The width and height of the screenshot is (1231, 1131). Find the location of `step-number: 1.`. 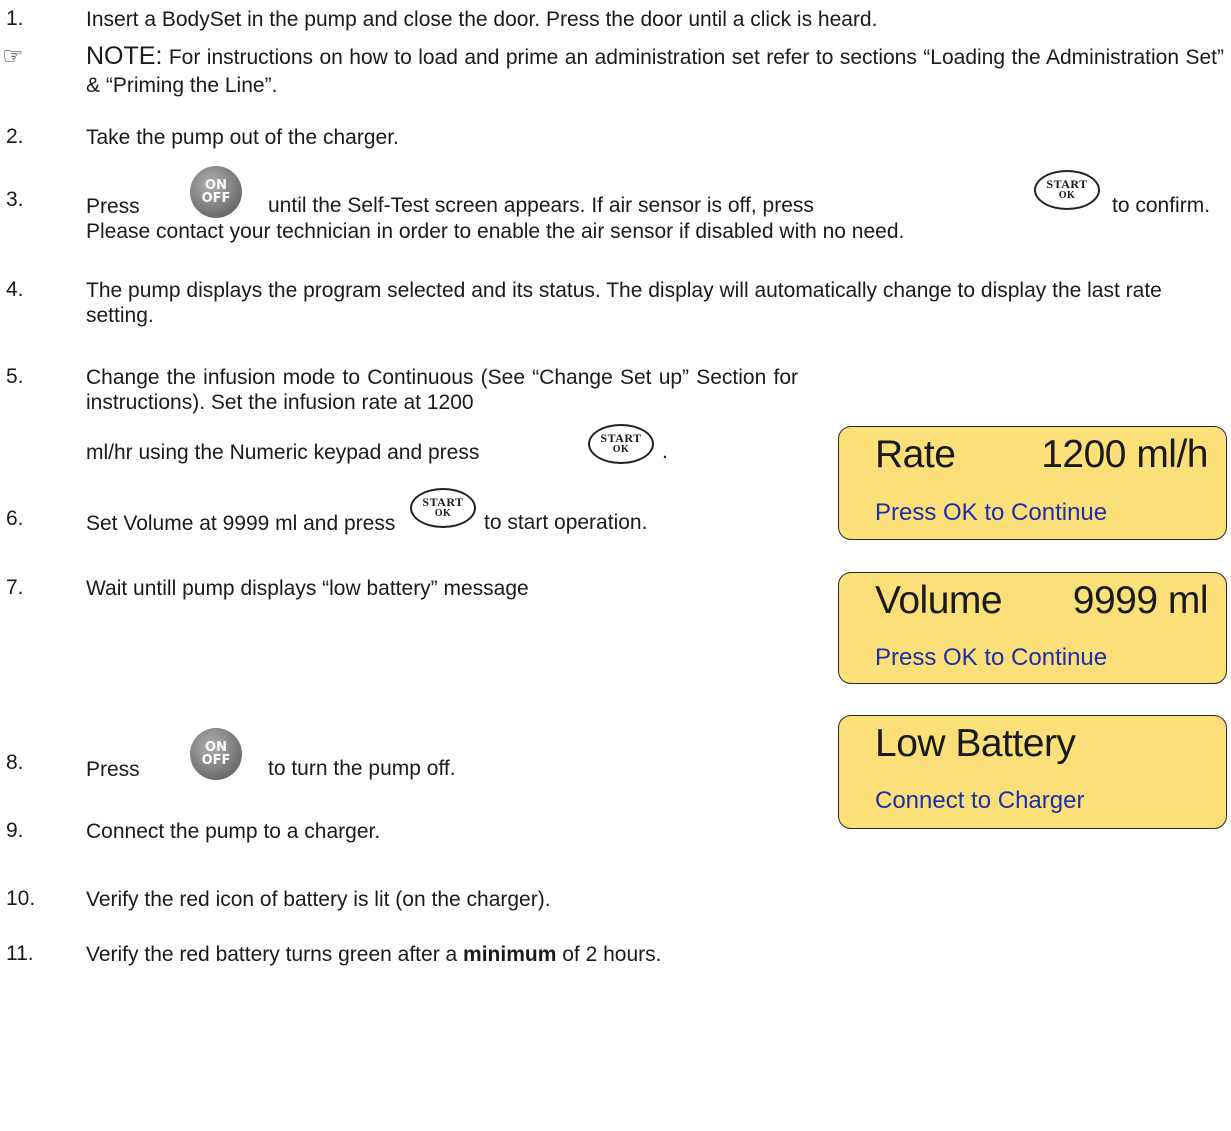

step-number: 1. is located at coordinates (15, 18).